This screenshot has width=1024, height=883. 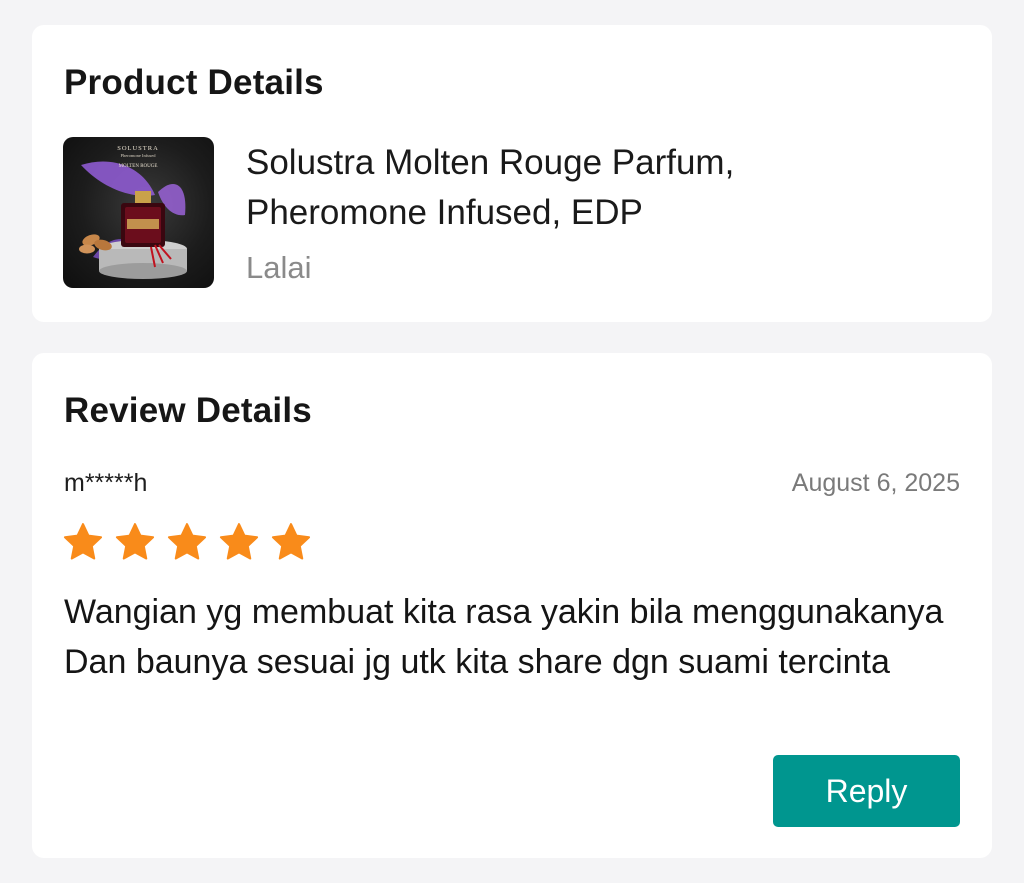 What do you see at coordinates (138, 148) in the screenshot?
I see `svg-text: SOLUSTRA` at bounding box center [138, 148].